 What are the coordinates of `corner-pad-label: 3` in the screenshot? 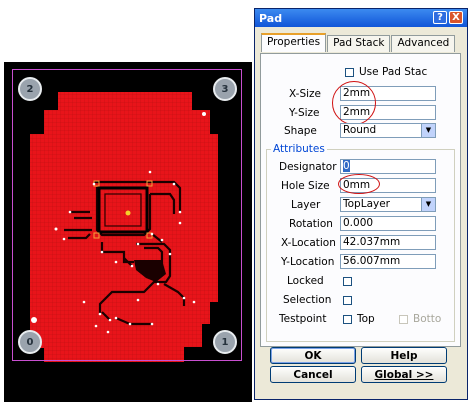 It's located at (225, 89).